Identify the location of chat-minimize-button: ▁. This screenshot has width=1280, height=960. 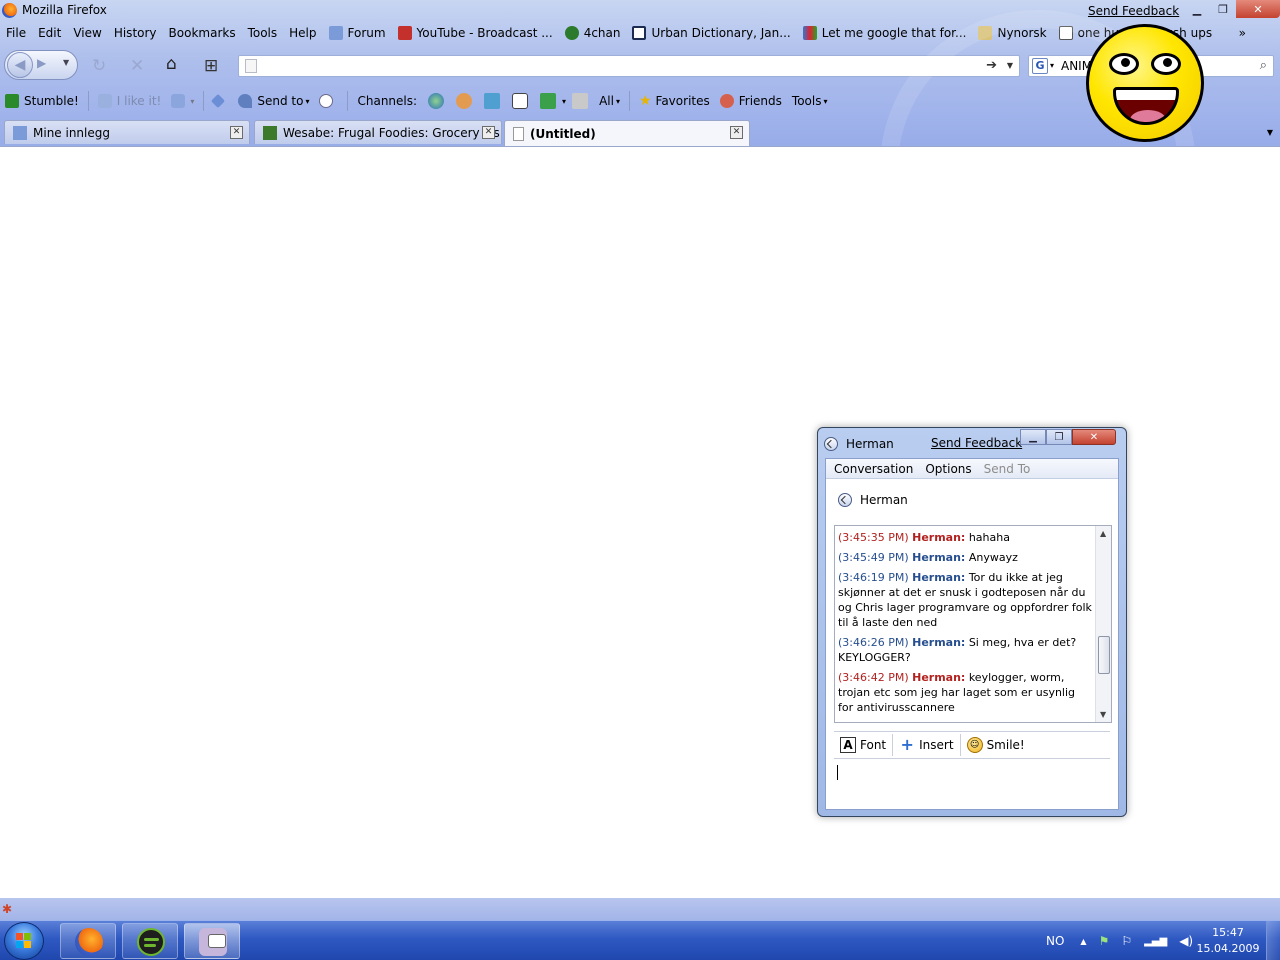
(1033, 437).